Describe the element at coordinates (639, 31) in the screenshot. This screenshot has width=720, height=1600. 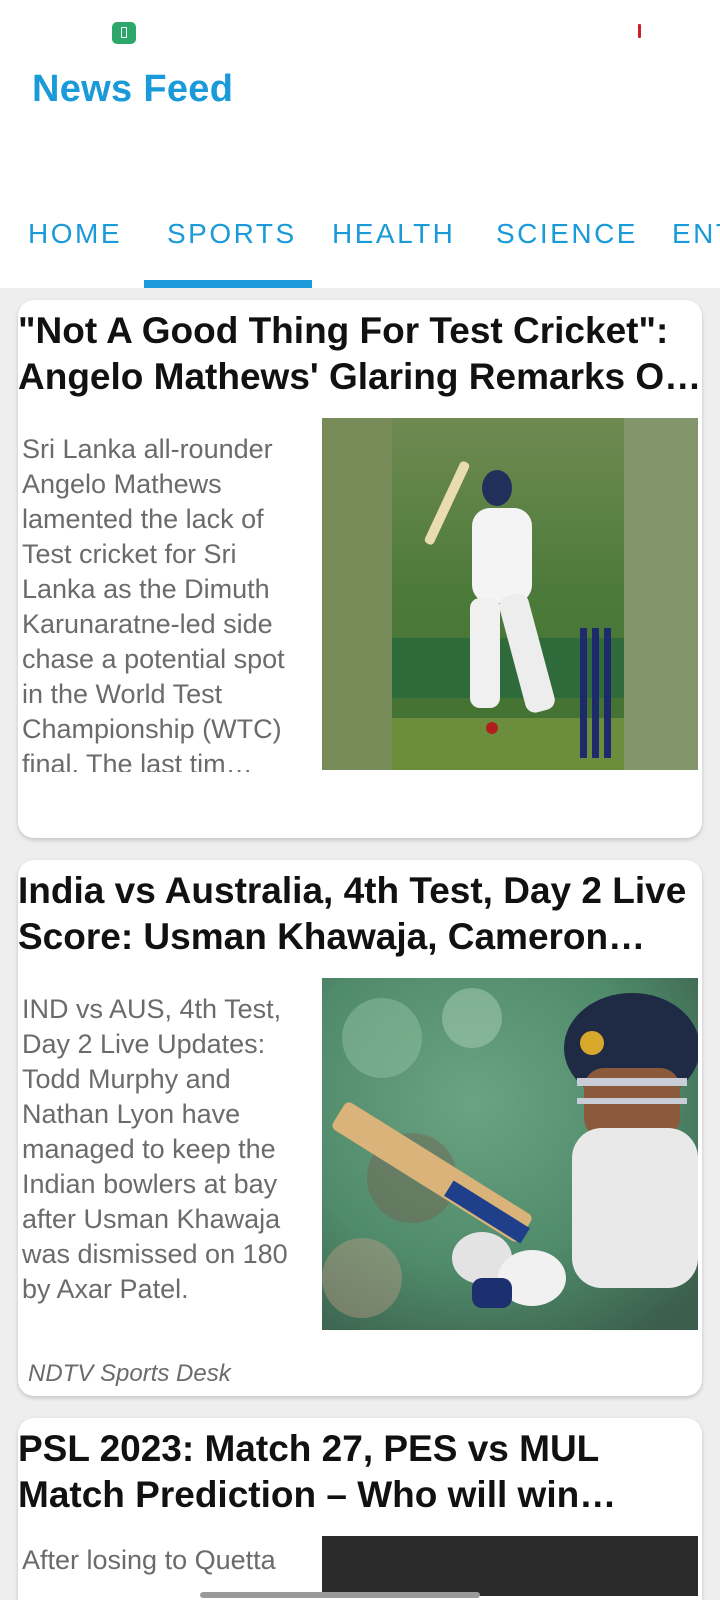
I see `notification-dot-icon` at that location.